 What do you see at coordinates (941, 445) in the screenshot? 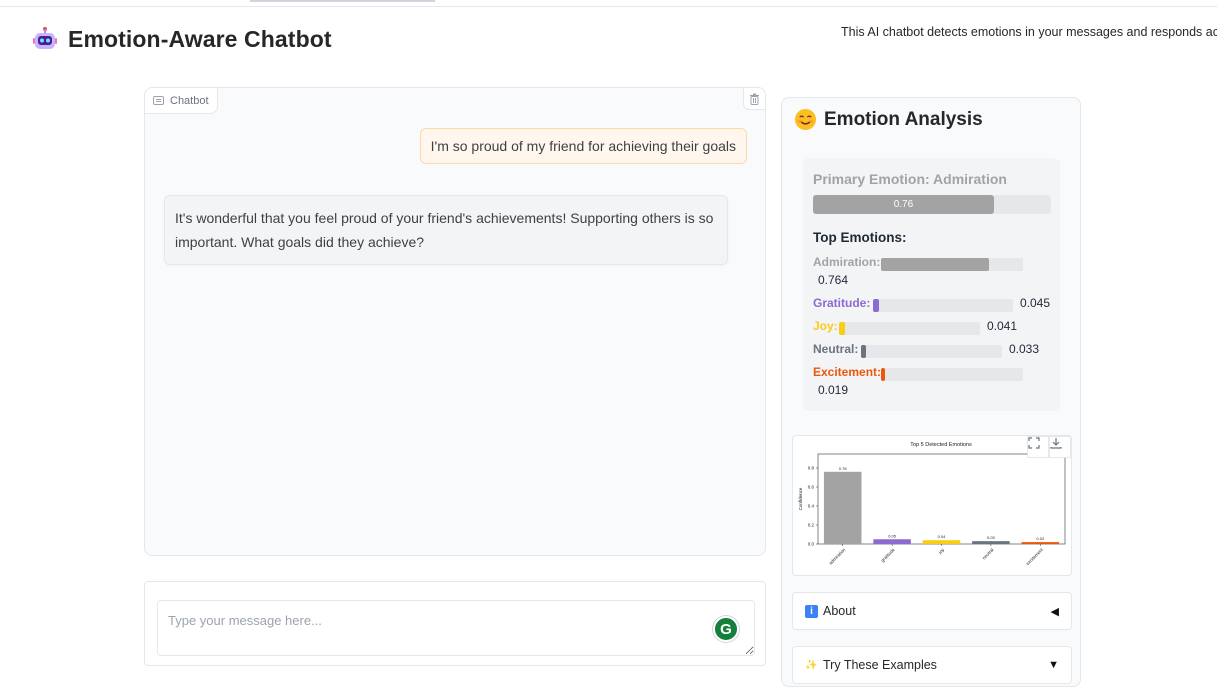
I see `chart-title: Top 5 Detected Emotions` at bounding box center [941, 445].